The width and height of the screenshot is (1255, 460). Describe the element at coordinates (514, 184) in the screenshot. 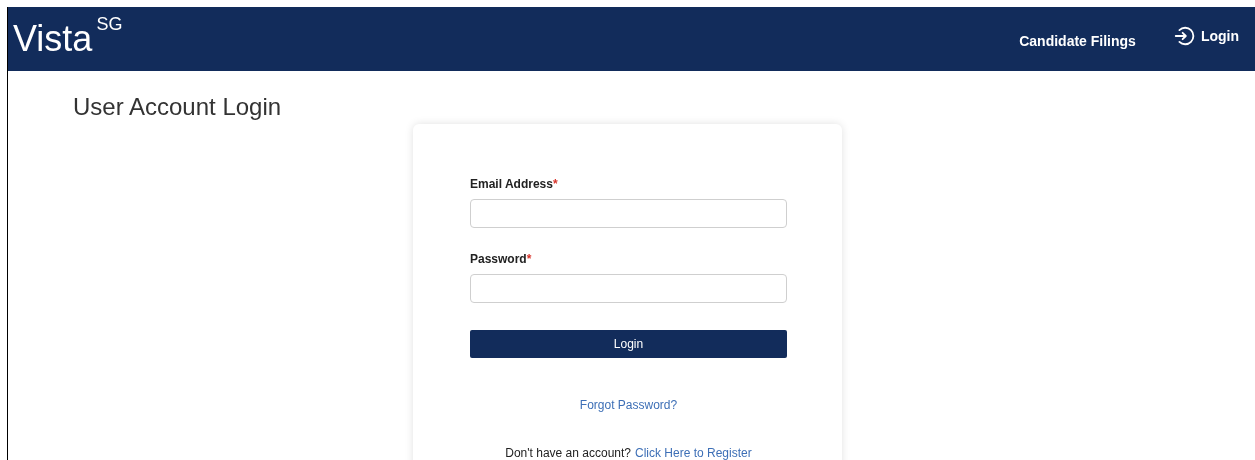

I see `field-label: Email Address*` at that location.